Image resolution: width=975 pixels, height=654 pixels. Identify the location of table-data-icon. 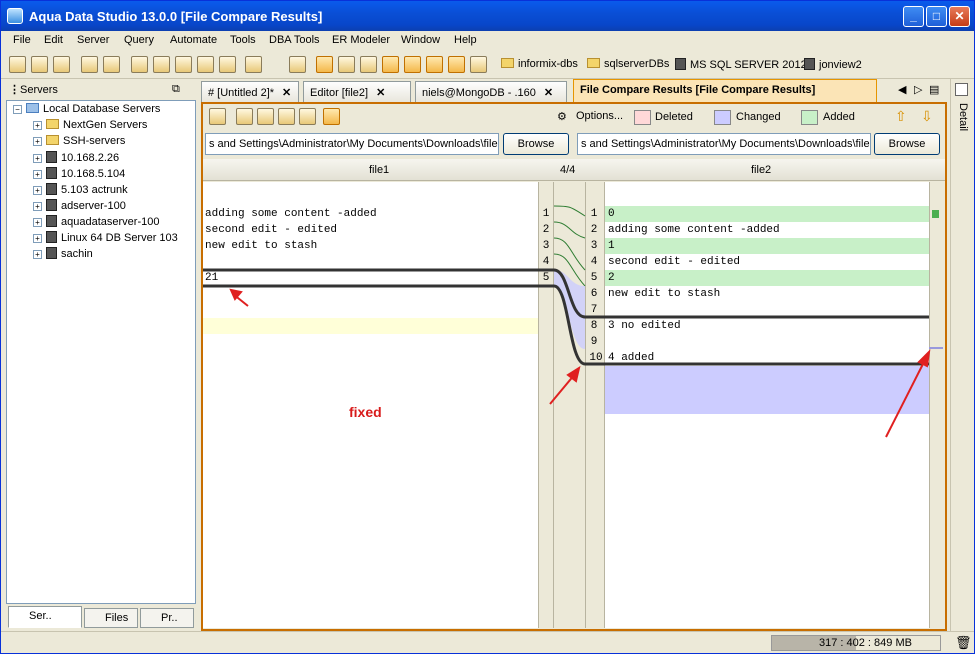
(205, 64).